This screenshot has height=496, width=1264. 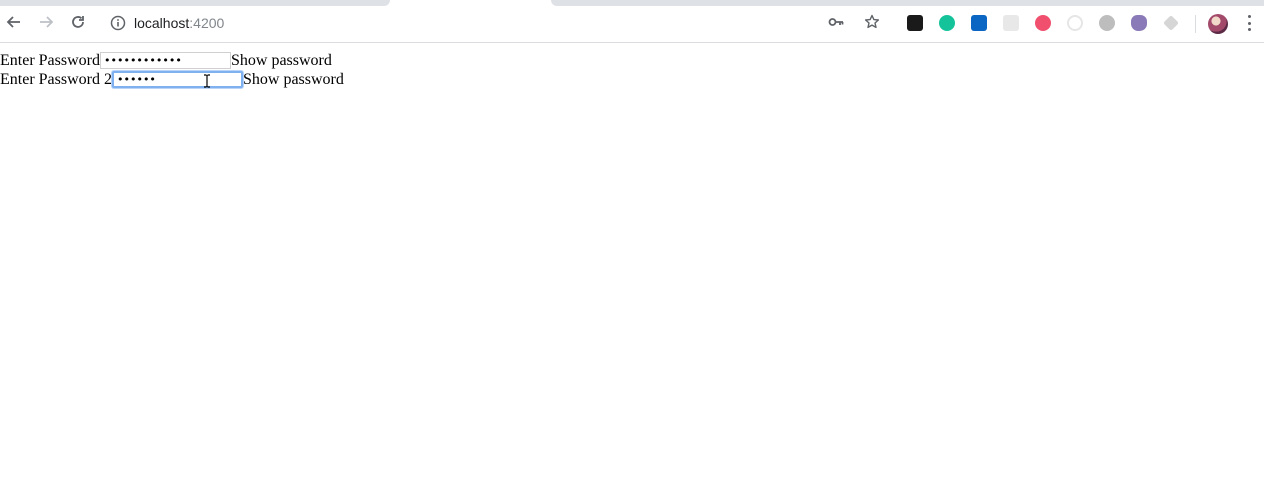 I want to click on address-bar: localhost:4200, so click(x=167, y=23).